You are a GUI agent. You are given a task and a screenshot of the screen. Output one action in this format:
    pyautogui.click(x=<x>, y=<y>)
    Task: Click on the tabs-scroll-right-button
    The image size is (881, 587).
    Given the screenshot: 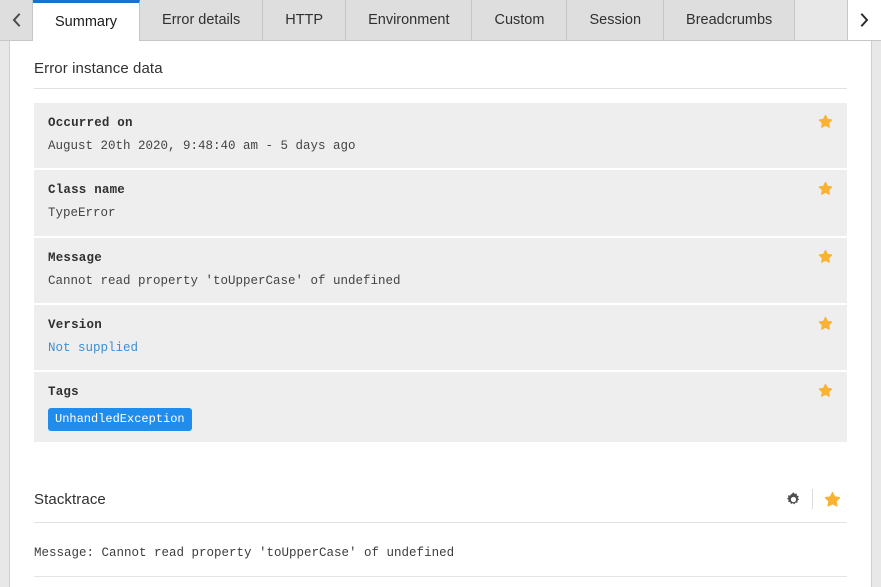 What is the action you would take?
    pyautogui.click(x=864, y=20)
    